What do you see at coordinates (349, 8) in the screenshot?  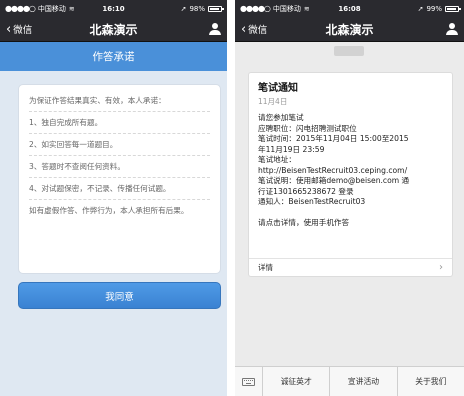 I see `status-bar: ●●●●○ 中国移动 ≋ 16:08 ➚ 99%` at bounding box center [349, 8].